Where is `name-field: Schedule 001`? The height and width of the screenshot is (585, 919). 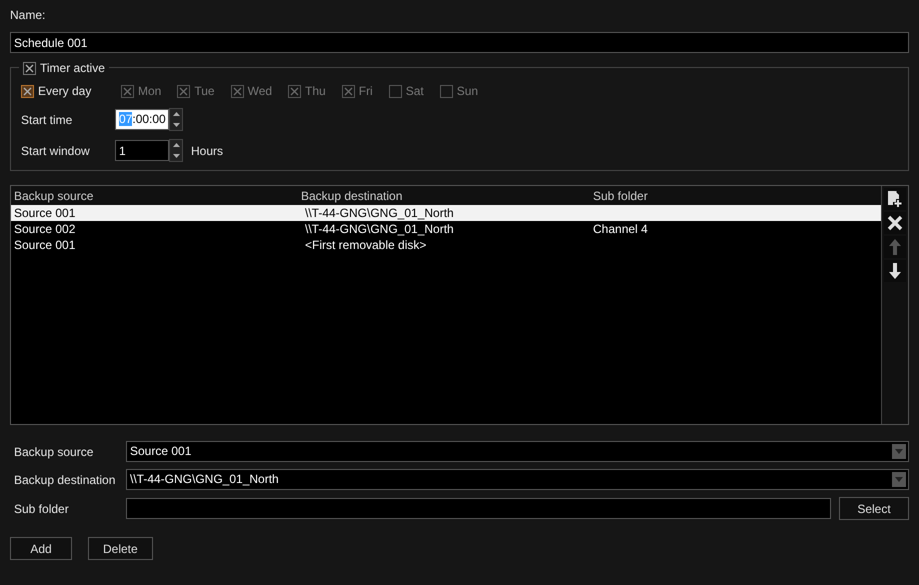
name-field: Schedule 001 is located at coordinates (459, 42).